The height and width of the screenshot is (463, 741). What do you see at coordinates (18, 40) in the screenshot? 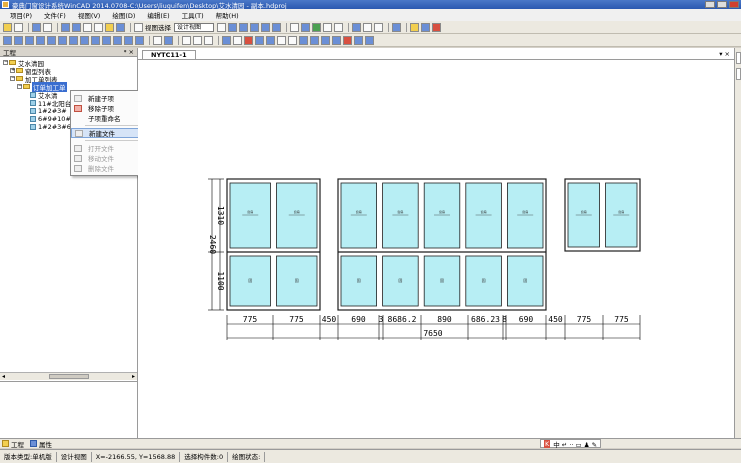
I see `frame2-icon` at bounding box center [18, 40].